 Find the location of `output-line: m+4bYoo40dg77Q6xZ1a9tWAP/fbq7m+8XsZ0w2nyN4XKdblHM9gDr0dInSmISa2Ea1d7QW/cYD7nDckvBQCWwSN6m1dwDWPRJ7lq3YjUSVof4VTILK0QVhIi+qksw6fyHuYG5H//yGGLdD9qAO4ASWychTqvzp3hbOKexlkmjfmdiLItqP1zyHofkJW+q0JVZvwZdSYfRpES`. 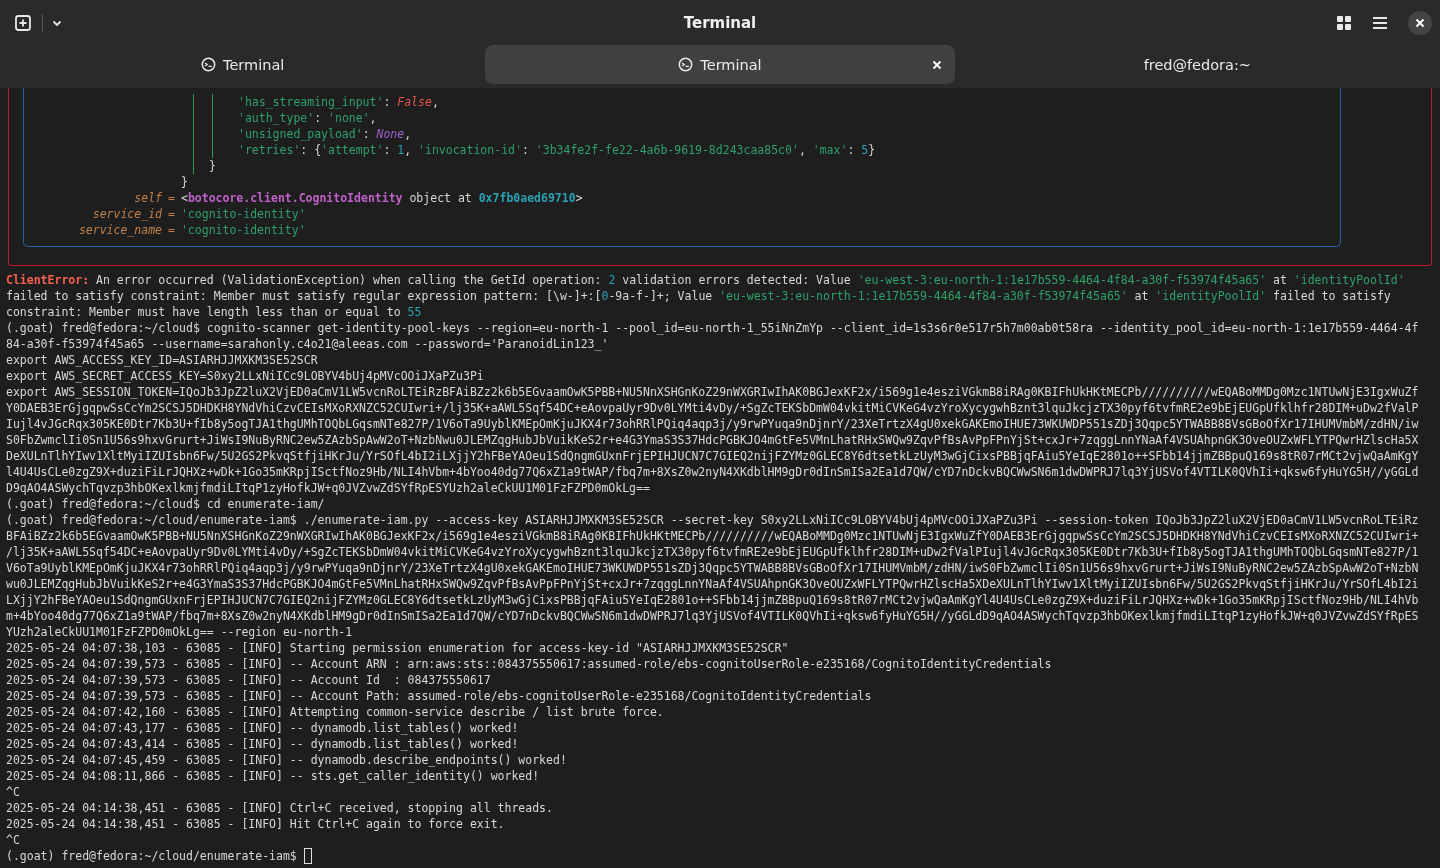

output-line: m+4bYoo40dg77Q6xZ1a9tWAP/fbq7m+8XsZ0w2nyN4XKdblHM9gDr0dInSmISa2Ea1d7QW/cYD7nDckvBQCWwSN6m1dwDWPRJ7lq3YjUSVof4VTILK0QVhIi+qksw6fyHuYG5H//yGGLdD9qAO4ASWychTqvzp3hbOKexlkmjfmdiLItqP1zyHofkJW+q0JVZvwZdSYfRpES is located at coordinates (713, 616).